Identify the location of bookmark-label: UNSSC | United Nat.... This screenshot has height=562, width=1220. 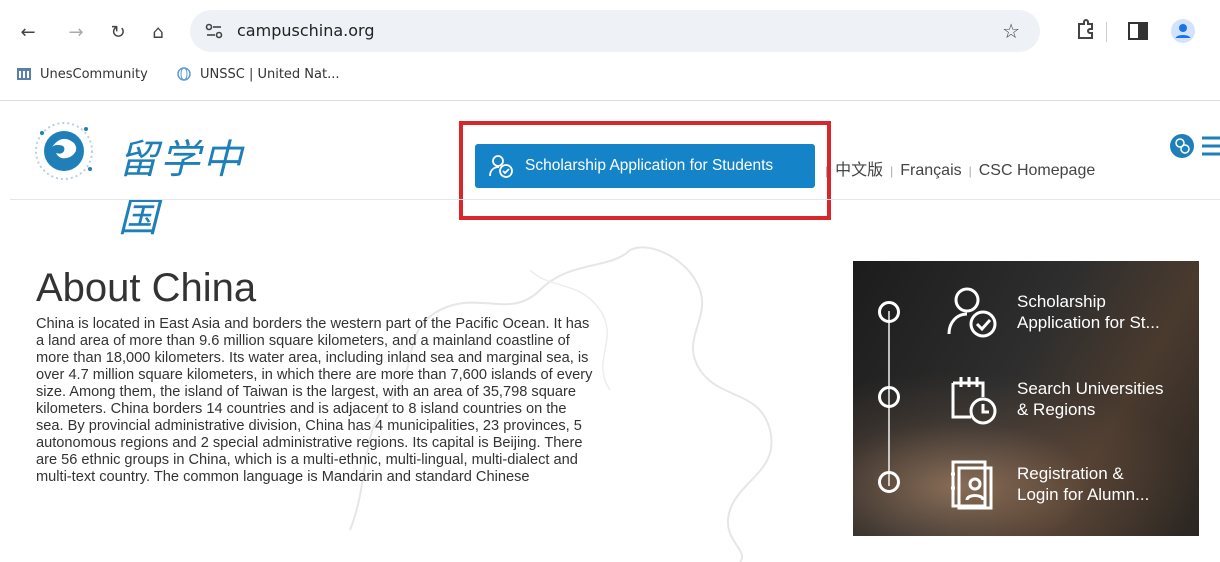
(270, 74).